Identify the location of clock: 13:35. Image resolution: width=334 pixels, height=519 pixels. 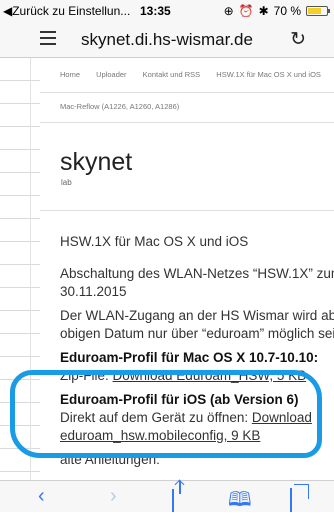
(155, 11).